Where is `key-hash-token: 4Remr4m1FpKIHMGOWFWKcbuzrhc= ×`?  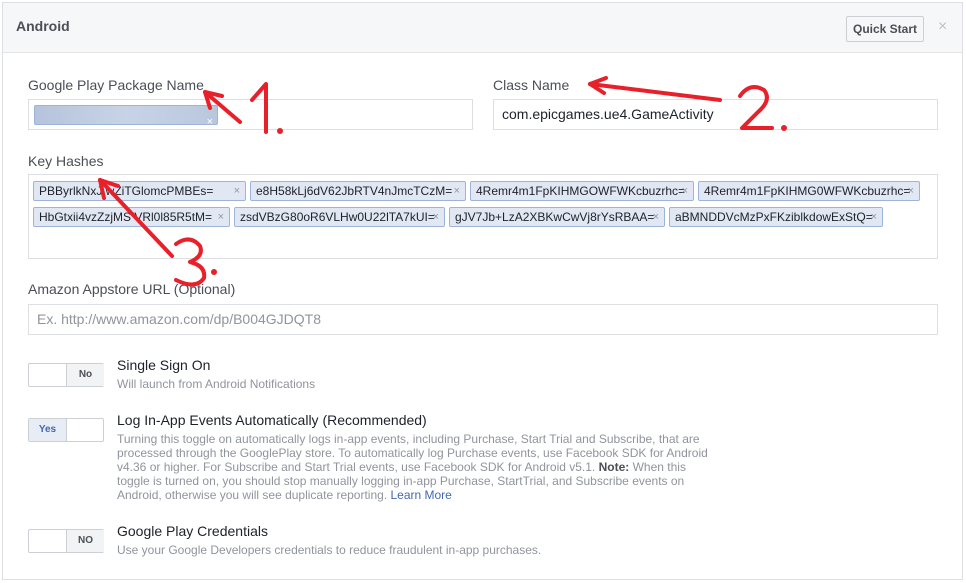
key-hash-token: 4Remr4m1FpKIHMGOWFWKcbuzrhc= × is located at coordinates (582, 191).